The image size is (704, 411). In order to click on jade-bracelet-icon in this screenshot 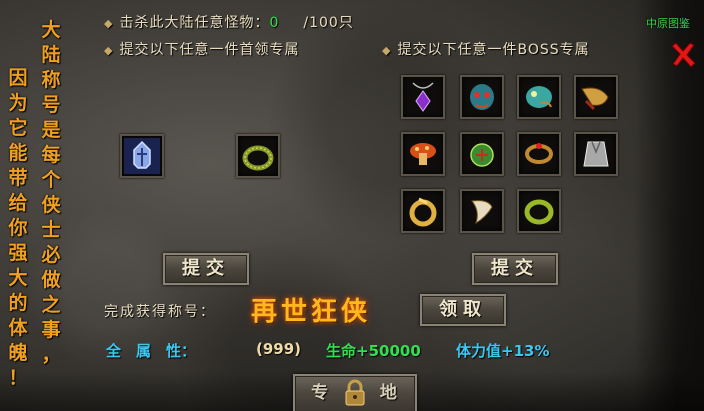, I will do `click(539, 212)`.